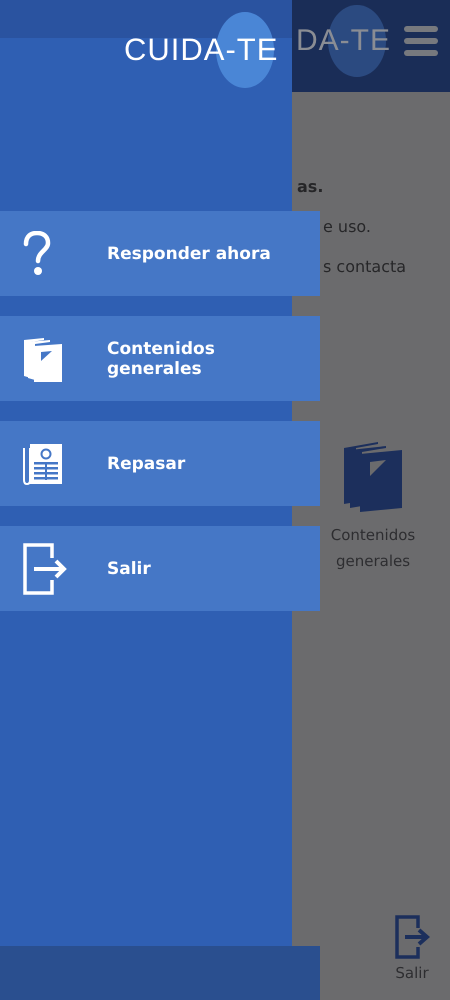 The image size is (450, 1000). What do you see at coordinates (43, 464) in the screenshot?
I see `newspaper-icon` at bounding box center [43, 464].